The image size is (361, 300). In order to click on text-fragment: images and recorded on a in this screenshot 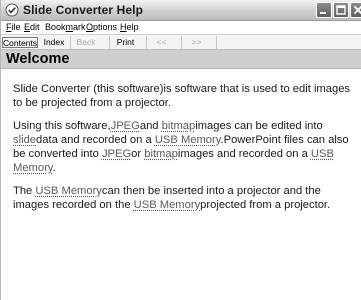, I will do `click(244, 154)`.